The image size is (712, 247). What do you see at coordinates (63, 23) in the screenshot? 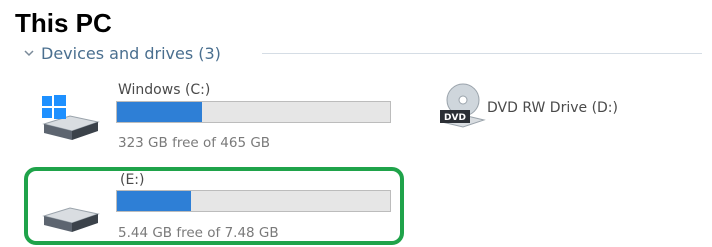
I see `page-title: This PC` at bounding box center [63, 23].